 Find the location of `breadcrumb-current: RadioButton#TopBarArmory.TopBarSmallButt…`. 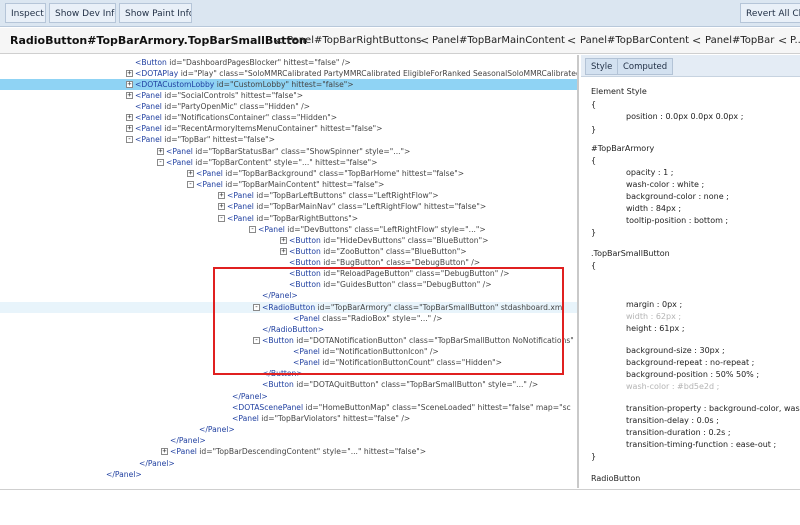

breadcrumb-current: RadioButton#TopBarArmory.TopBarSmallButt… is located at coordinates (158, 40).